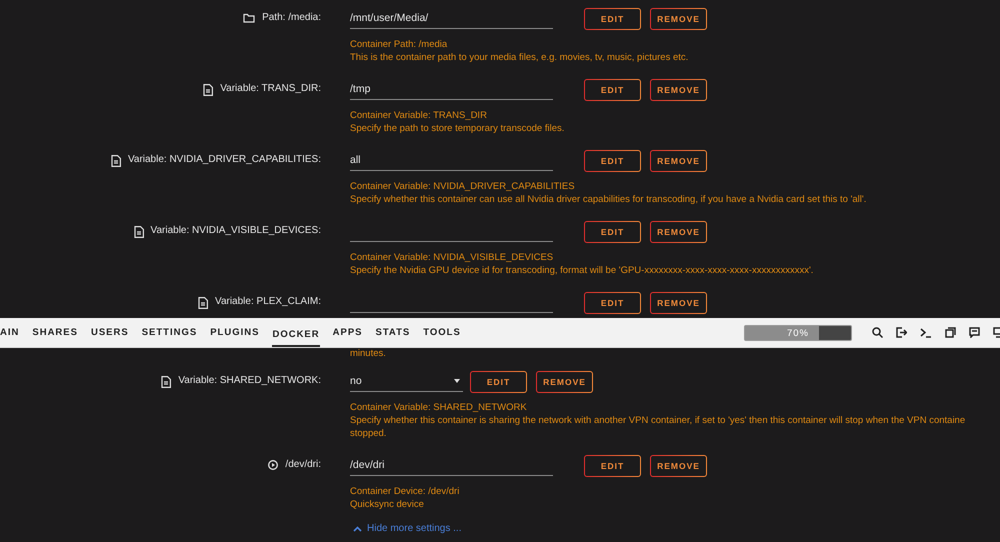  What do you see at coordinates (451, 161) in the screenshot?
I see `input-field: all` at bounding box center [451, 161].